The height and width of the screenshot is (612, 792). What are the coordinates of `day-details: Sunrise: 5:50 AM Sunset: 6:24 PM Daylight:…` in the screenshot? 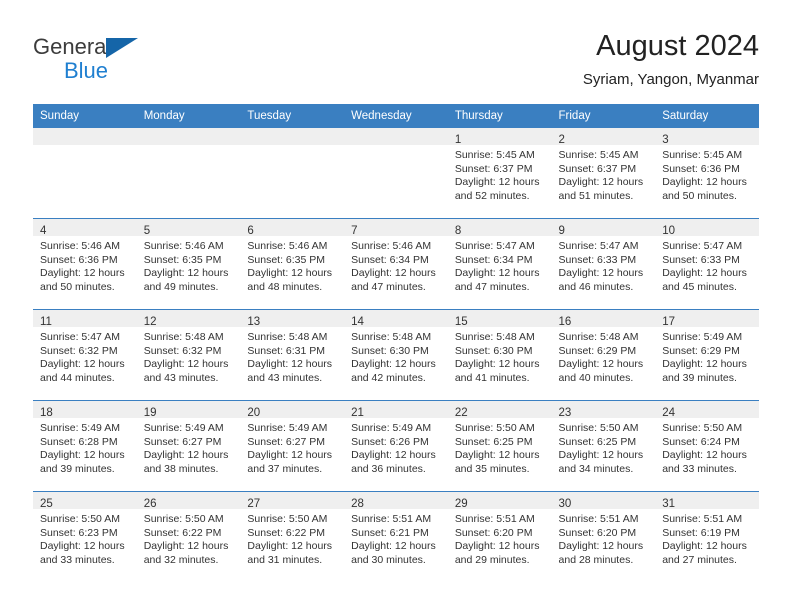 It's located at (707, 447).